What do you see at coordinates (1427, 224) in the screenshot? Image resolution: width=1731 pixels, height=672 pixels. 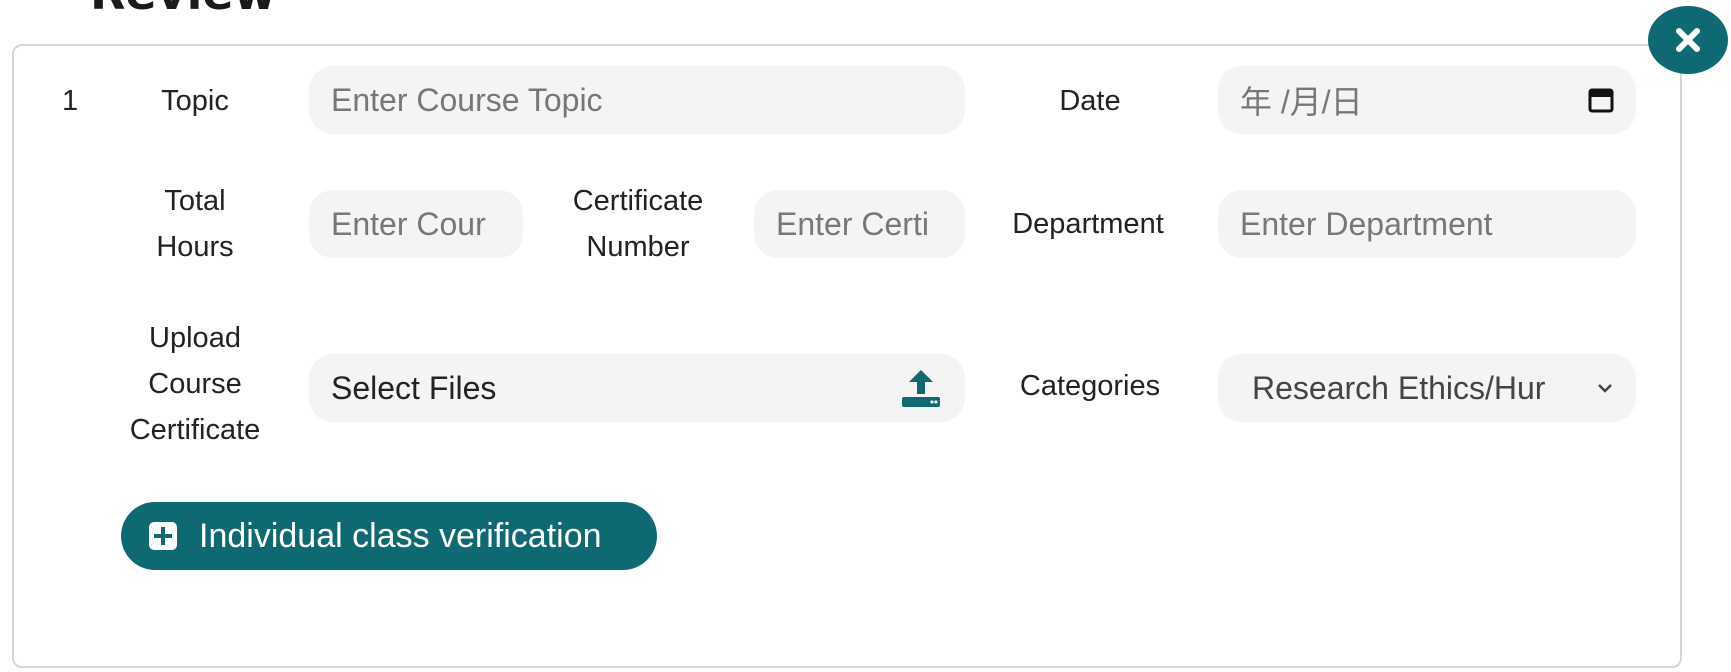 I see `department-input` at bounding box center [1427, 224].